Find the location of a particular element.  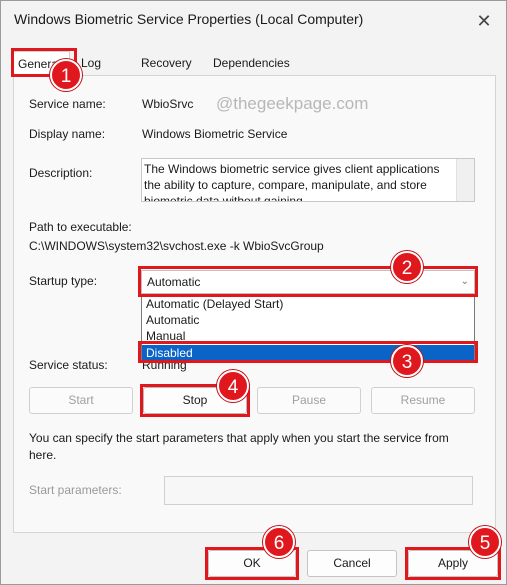

cancel-button: Cancel is located at coordinates (352, 563).